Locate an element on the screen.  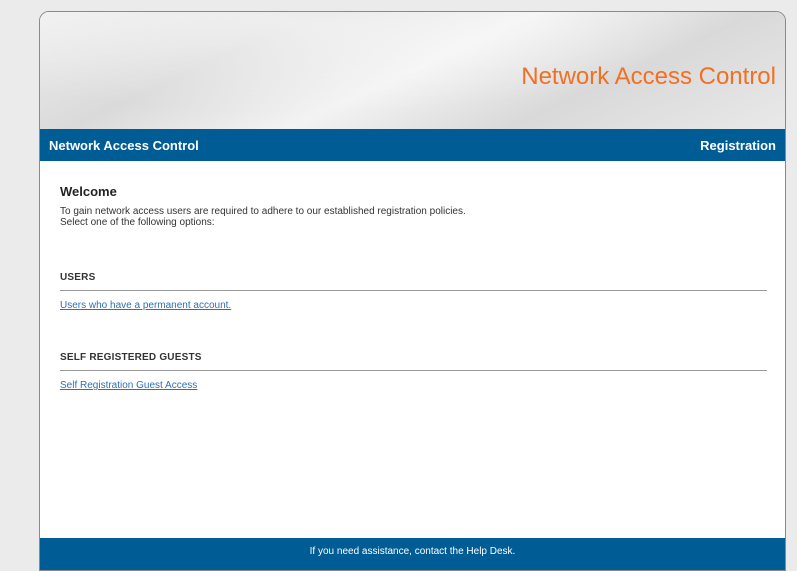
guests-section-heading: SELF REGISTERED GUESTS is located at coordinates (413, 361).